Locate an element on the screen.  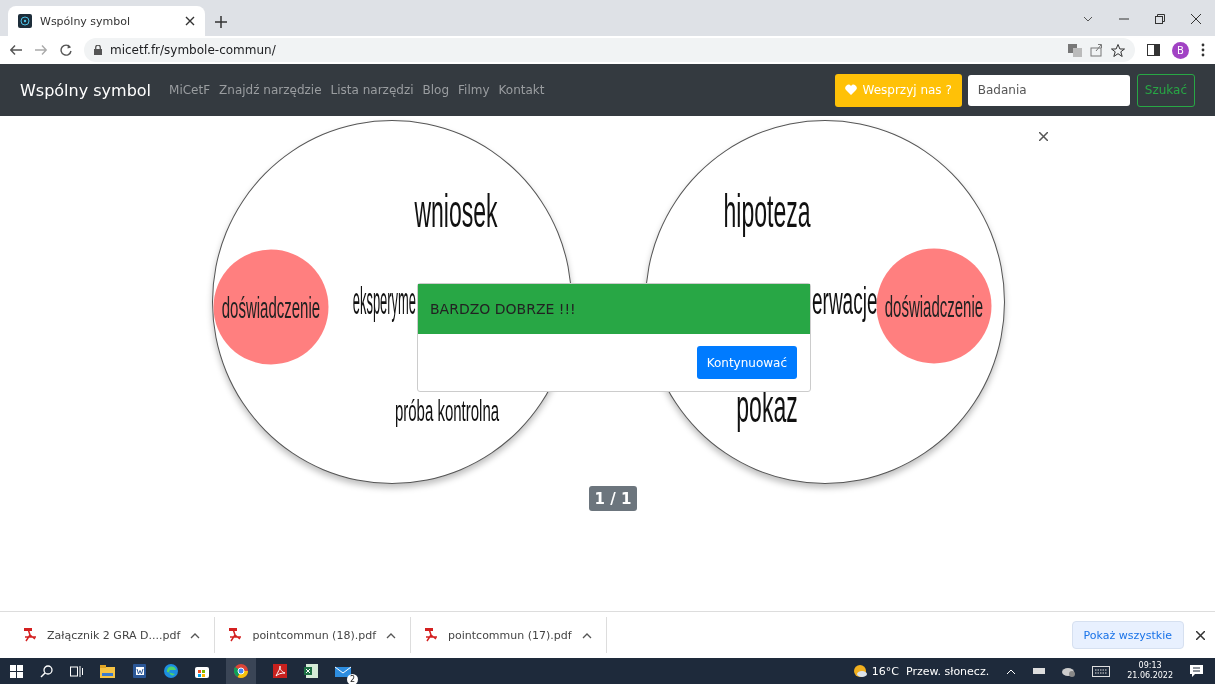
new-tab-icon is located at coordinates (221, 22).